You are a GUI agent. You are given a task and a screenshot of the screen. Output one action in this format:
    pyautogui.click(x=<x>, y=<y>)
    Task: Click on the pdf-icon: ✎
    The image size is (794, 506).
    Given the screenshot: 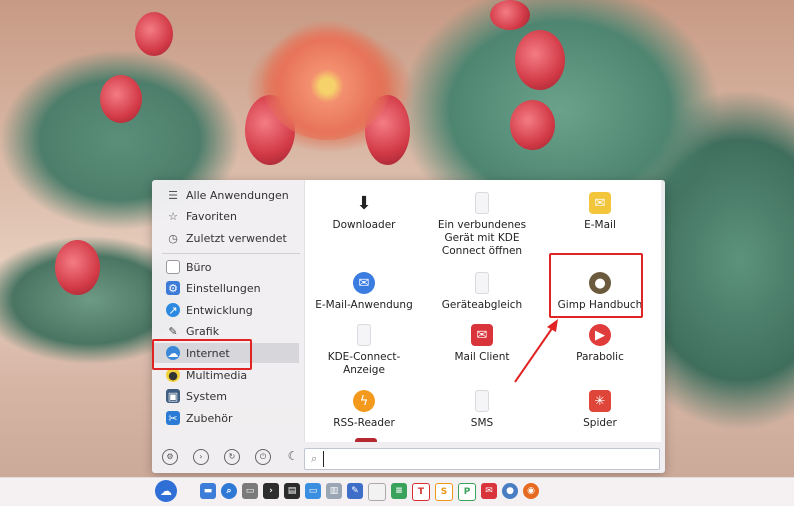 What is the action you would take?
    pyautogui.click(x=355, y=491)
    